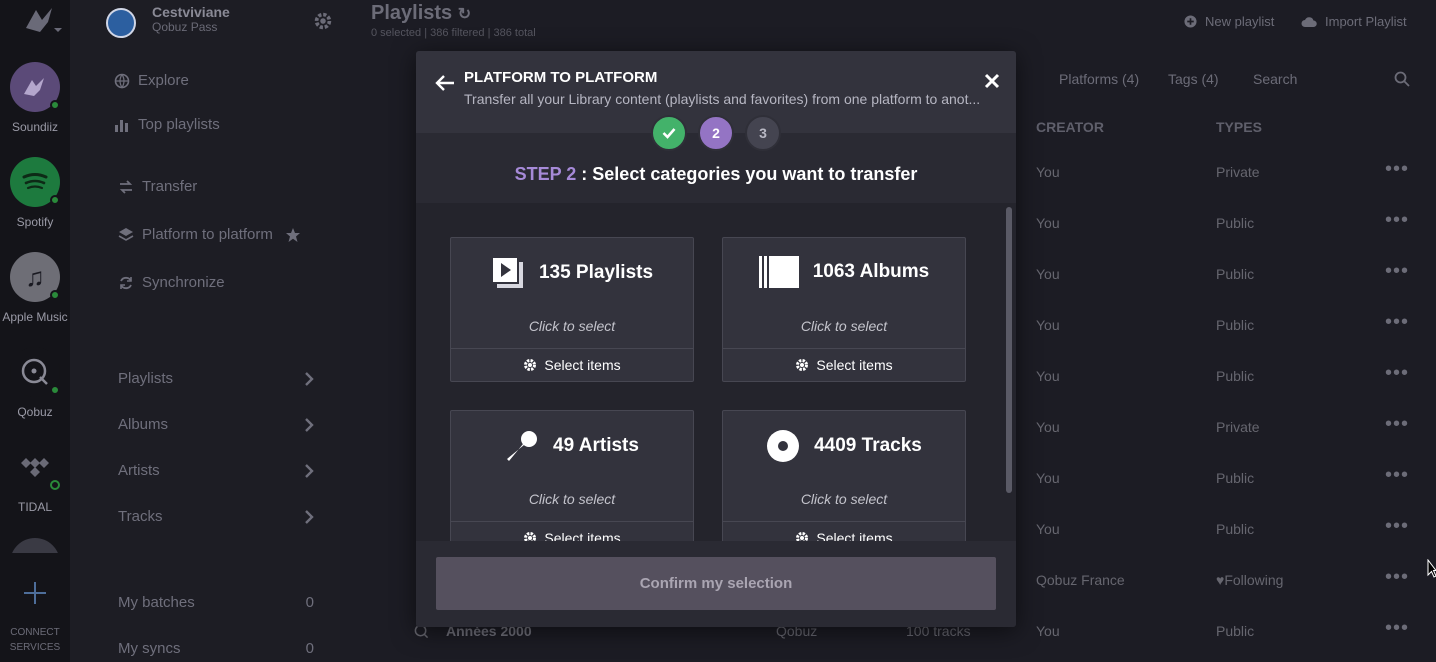  Describe the element at coordinates (35, 617) in the screenshot. I see `connect-services-button: CONNECT SERVICES` at that location.